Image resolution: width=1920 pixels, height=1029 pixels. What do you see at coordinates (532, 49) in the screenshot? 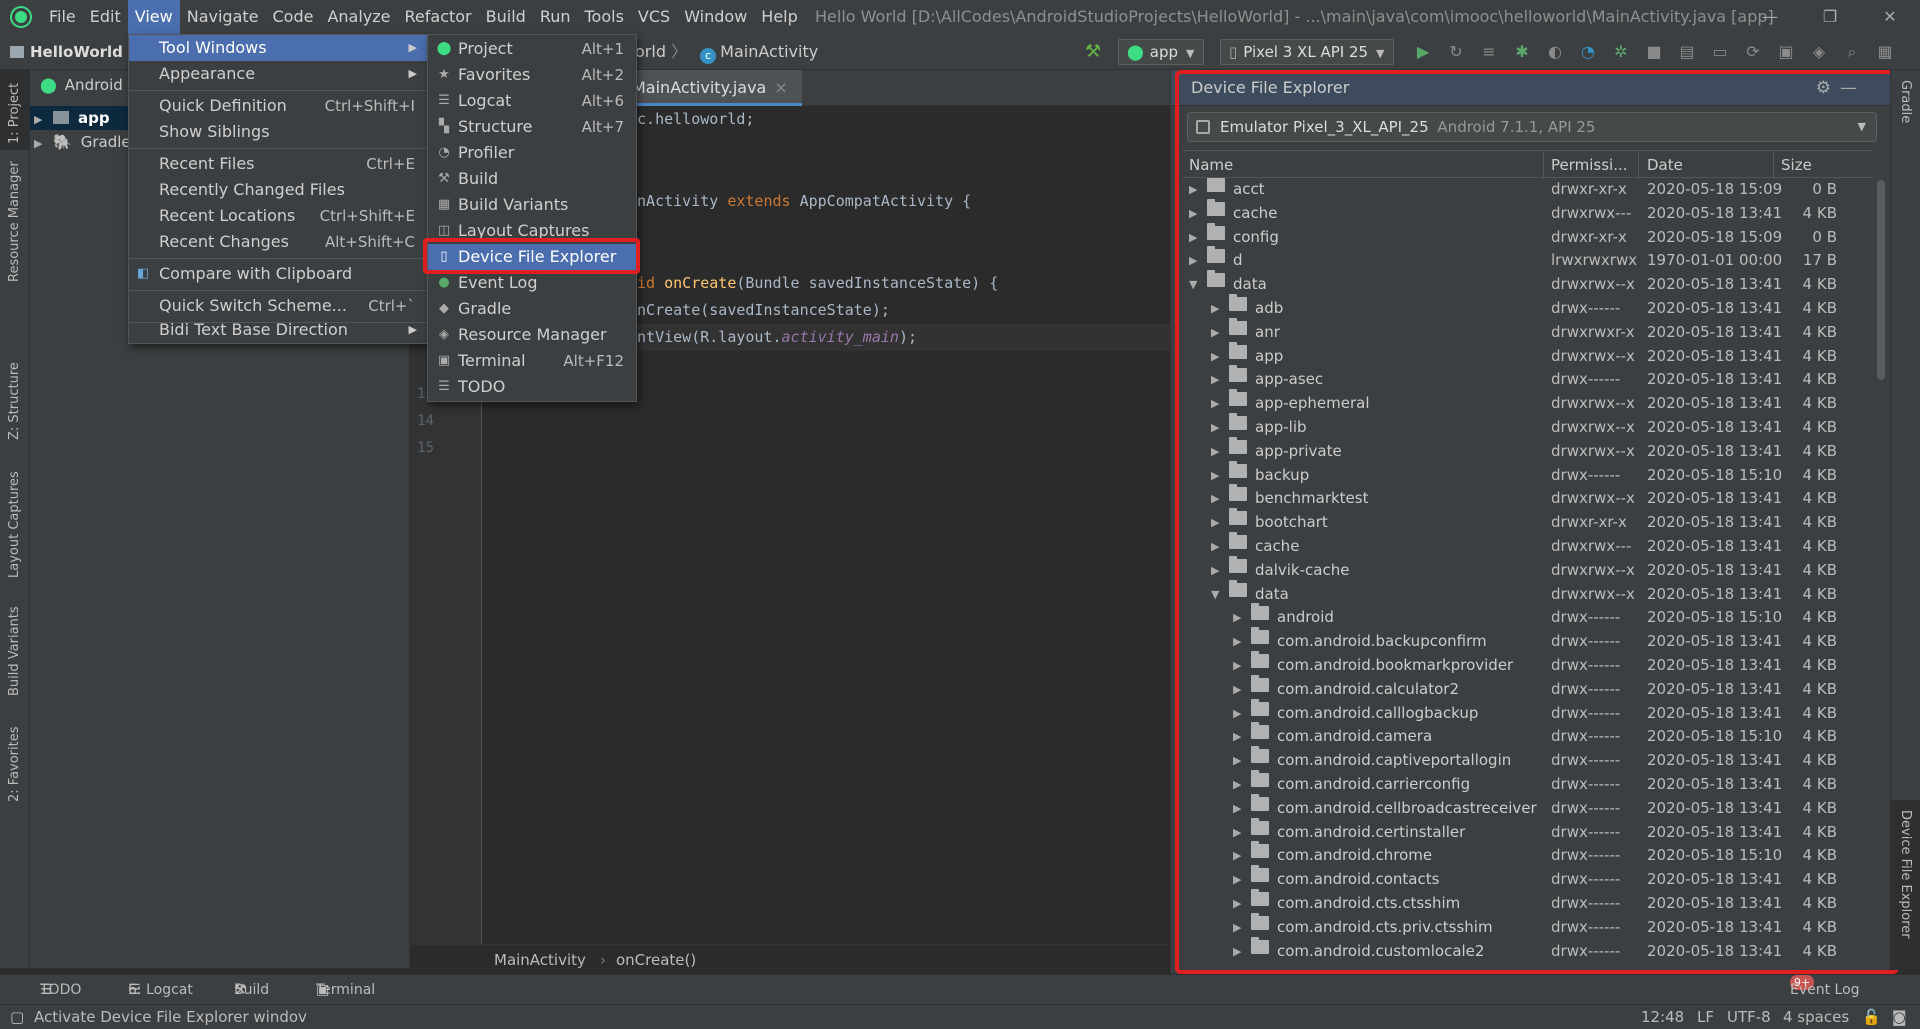
I see `menu-item-project: ⬤ Project Alt+1` at bounding box center [532, 49].